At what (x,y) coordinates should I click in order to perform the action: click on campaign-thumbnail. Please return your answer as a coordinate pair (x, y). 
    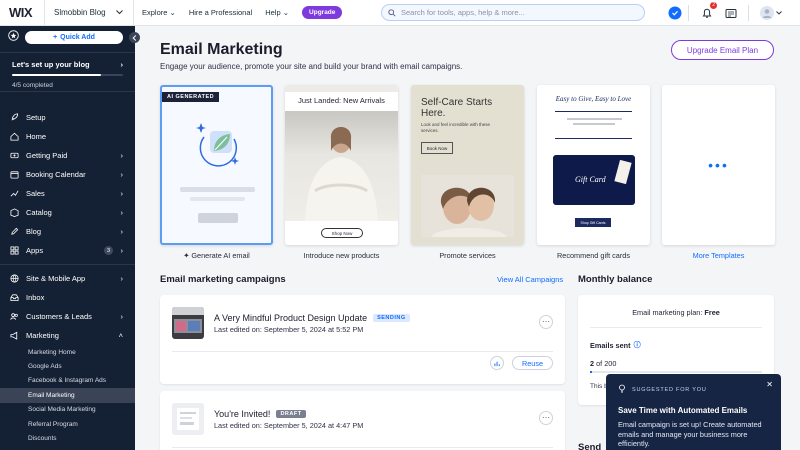
    Looking at the image, I should click on (188, 419).